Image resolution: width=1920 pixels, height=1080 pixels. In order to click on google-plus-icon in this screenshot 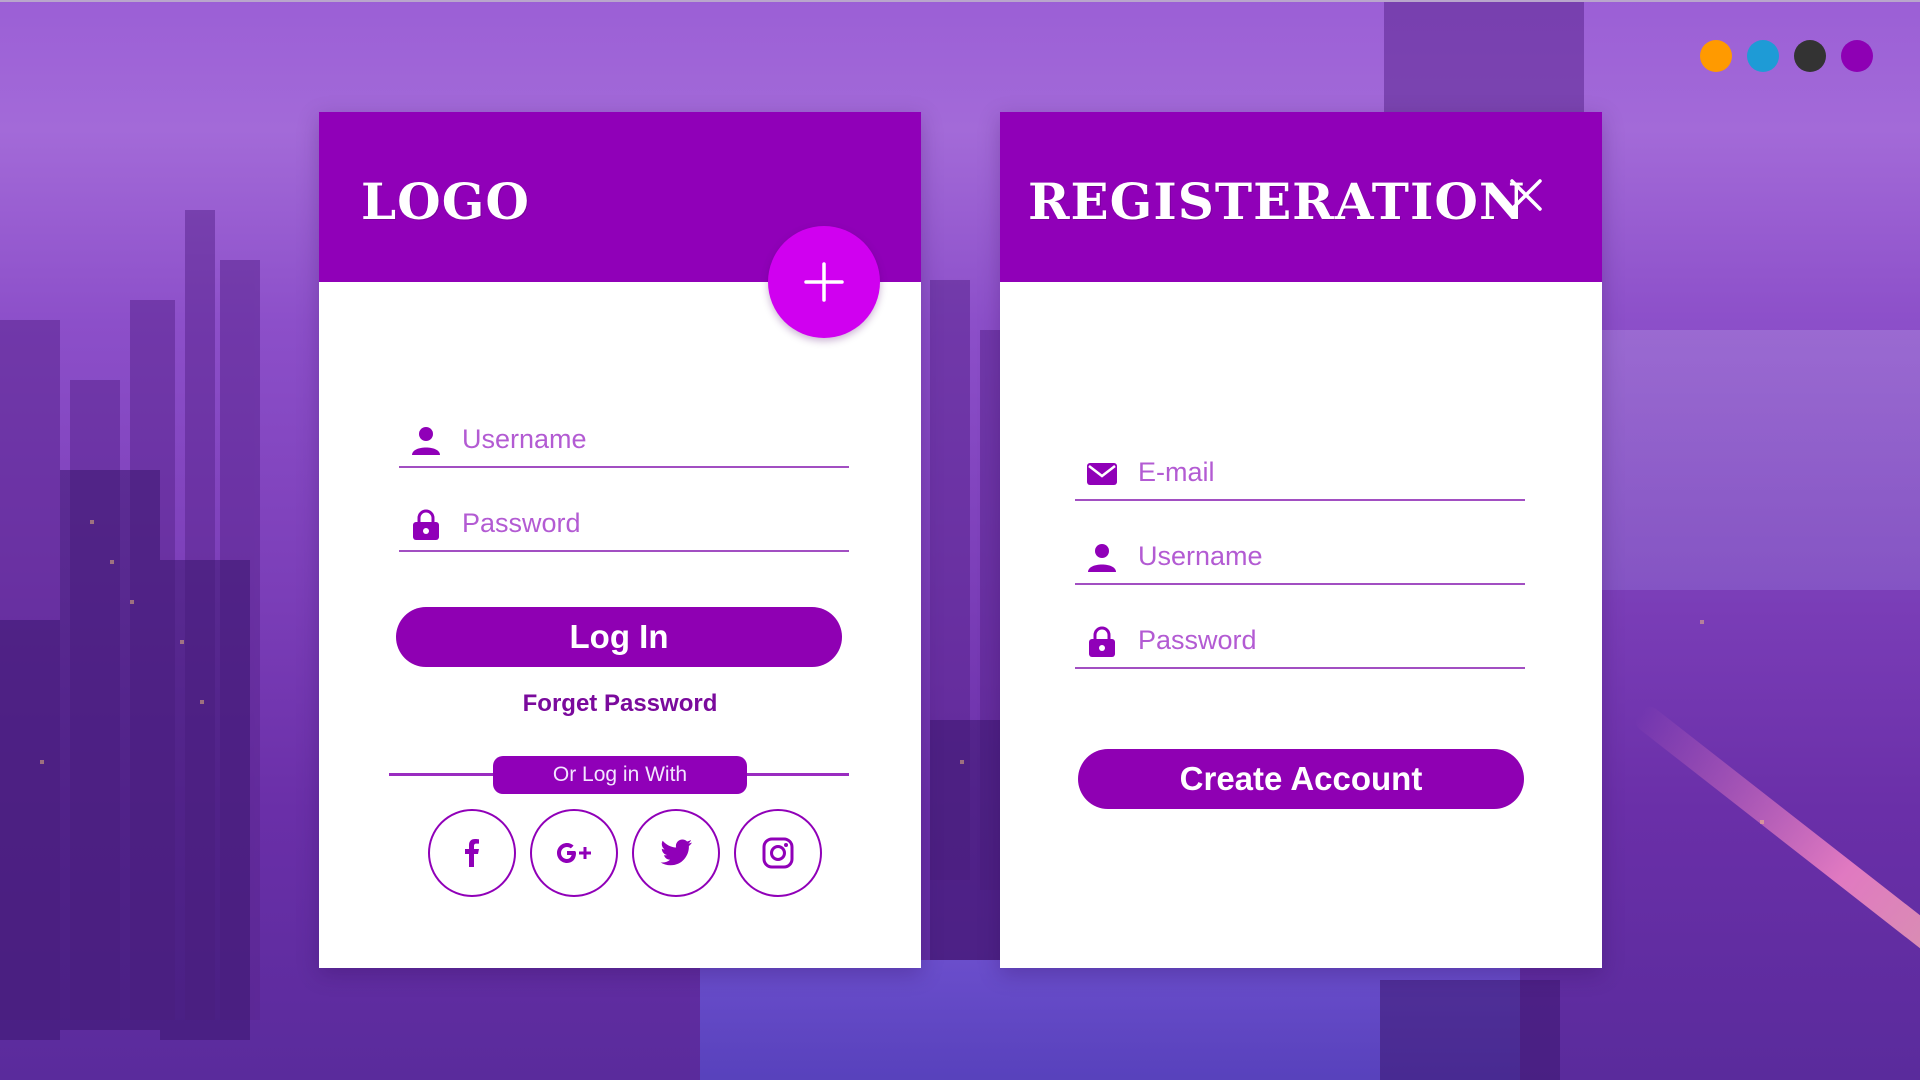, I will do `click(574, 853)`.